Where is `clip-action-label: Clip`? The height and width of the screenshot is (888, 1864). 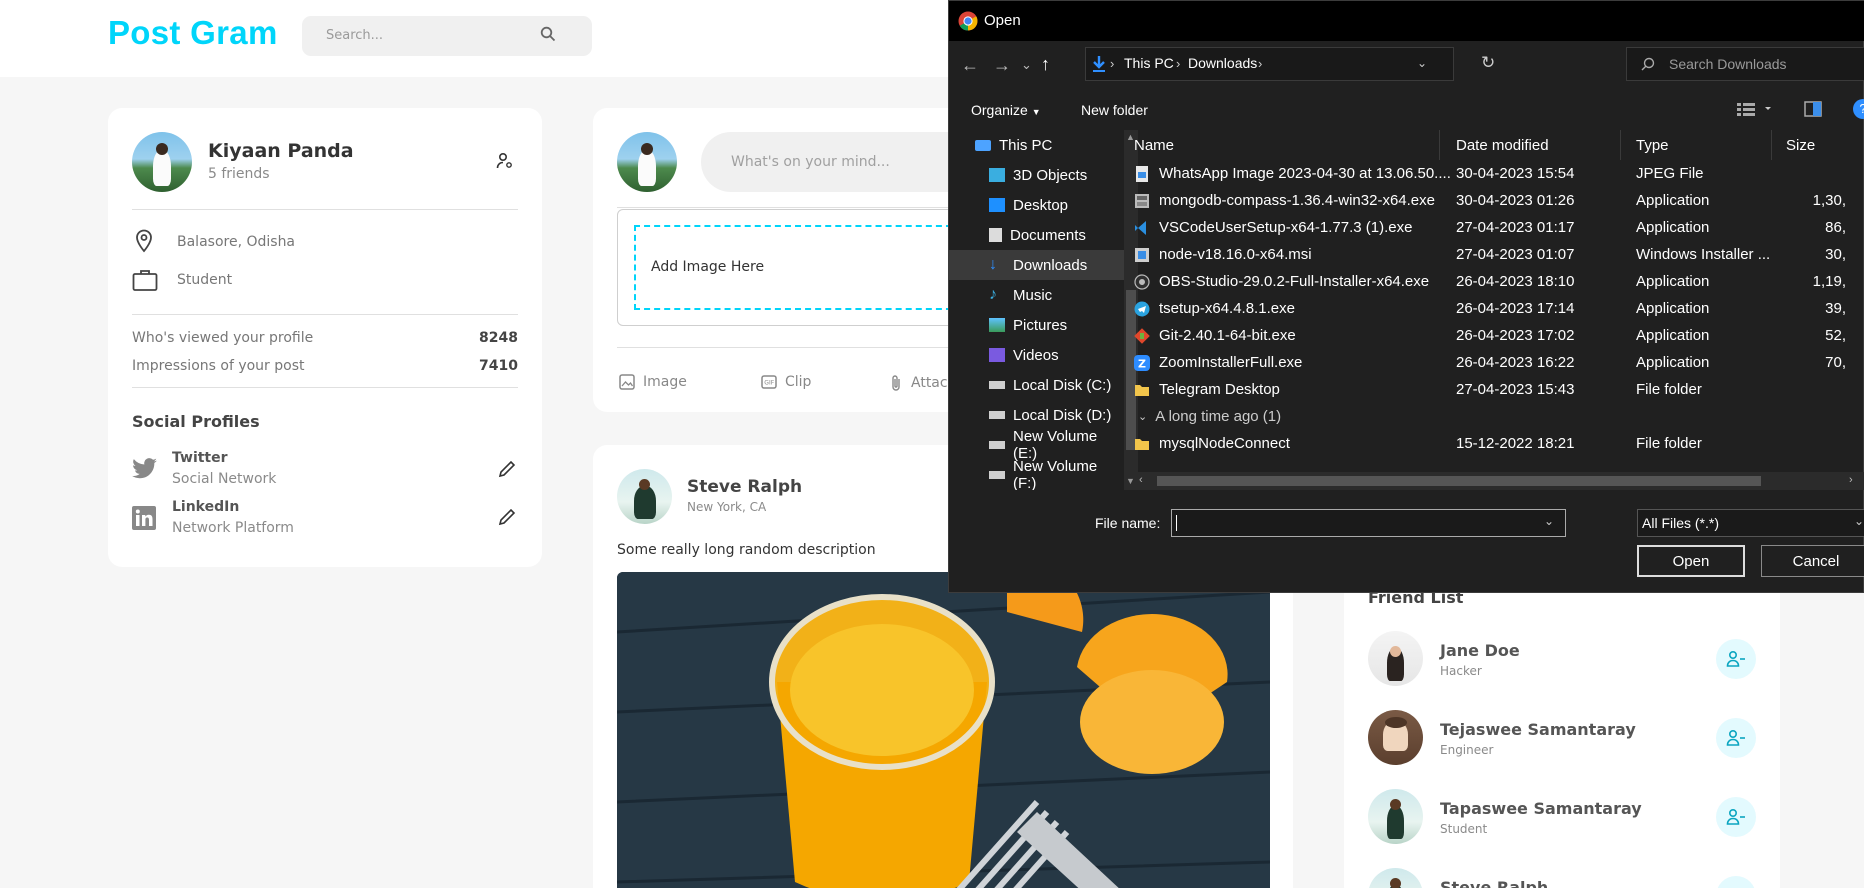 clip-action-label: Clip is located at coordinates (798, 382).